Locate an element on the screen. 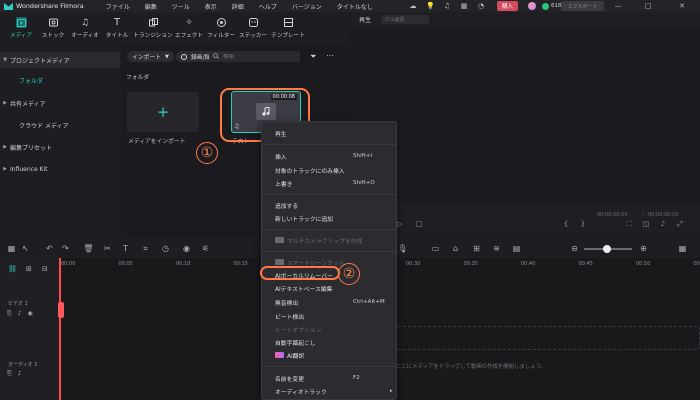 This screenshot has width=700, height=400. menu-item-insert-target-track: 対象のトラックにのみ挿入 is located at coordinates (329, 170).